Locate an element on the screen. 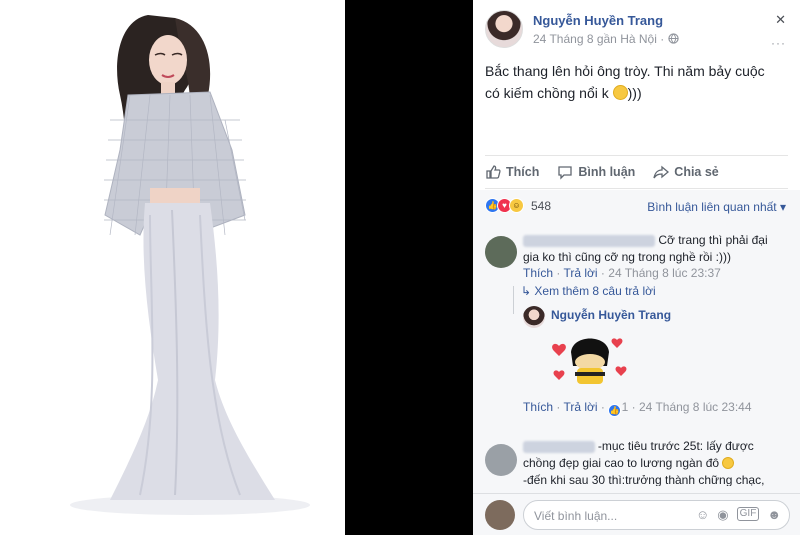 This screenshot has width=800, height=535. comment-composer: Viết bình luận... ☺ ◉ GIF ☻ is located at coordinates (636, 514).